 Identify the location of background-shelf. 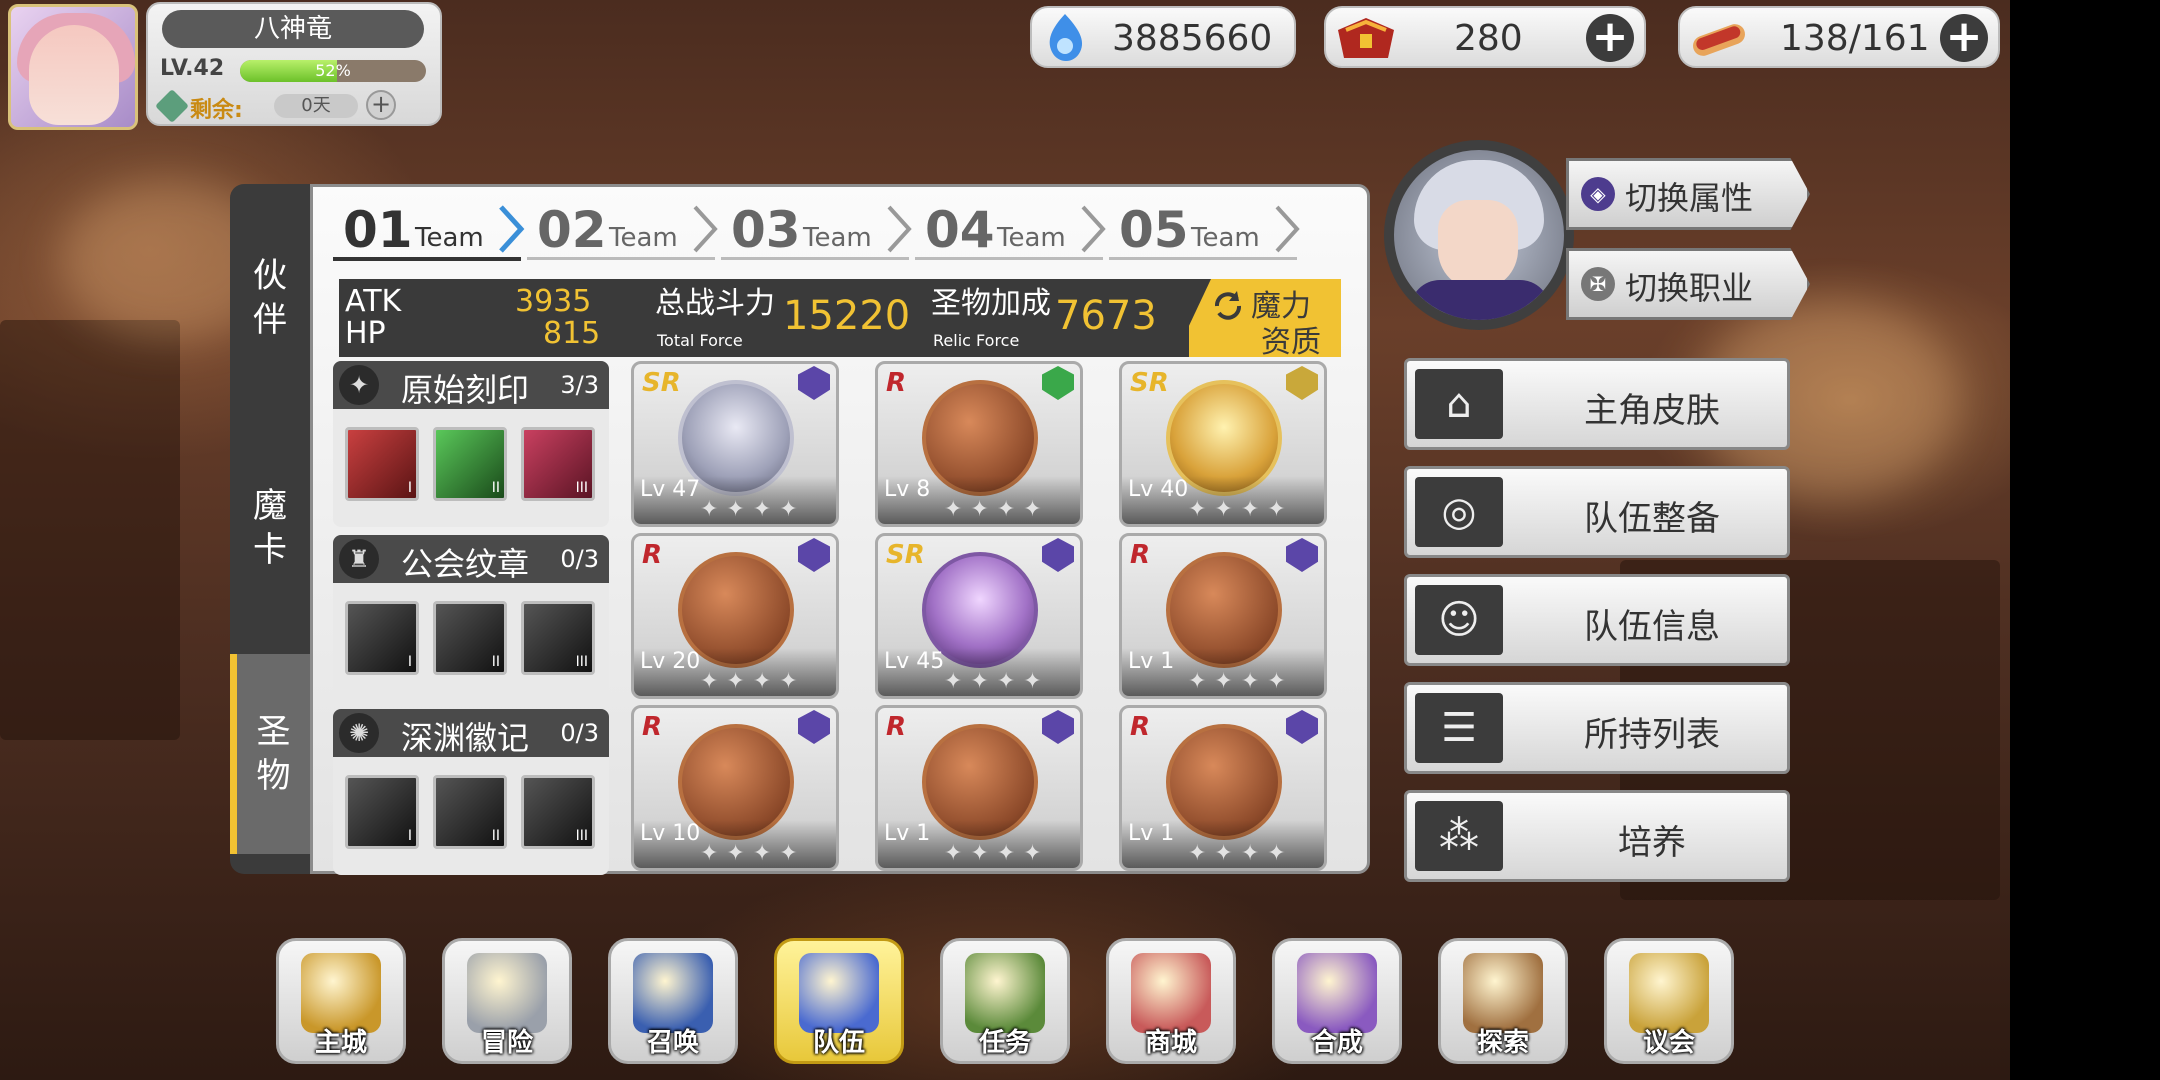
(90, 530).